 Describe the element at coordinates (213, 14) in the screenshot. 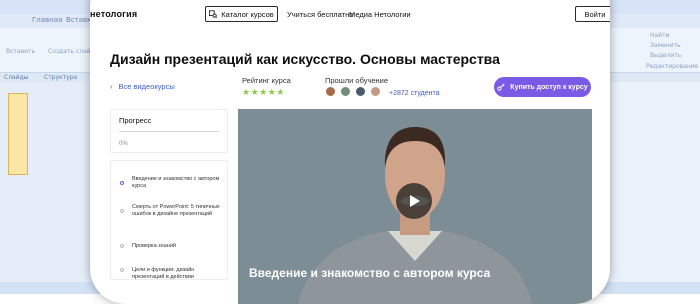

I see `catalog-icon` at that location.